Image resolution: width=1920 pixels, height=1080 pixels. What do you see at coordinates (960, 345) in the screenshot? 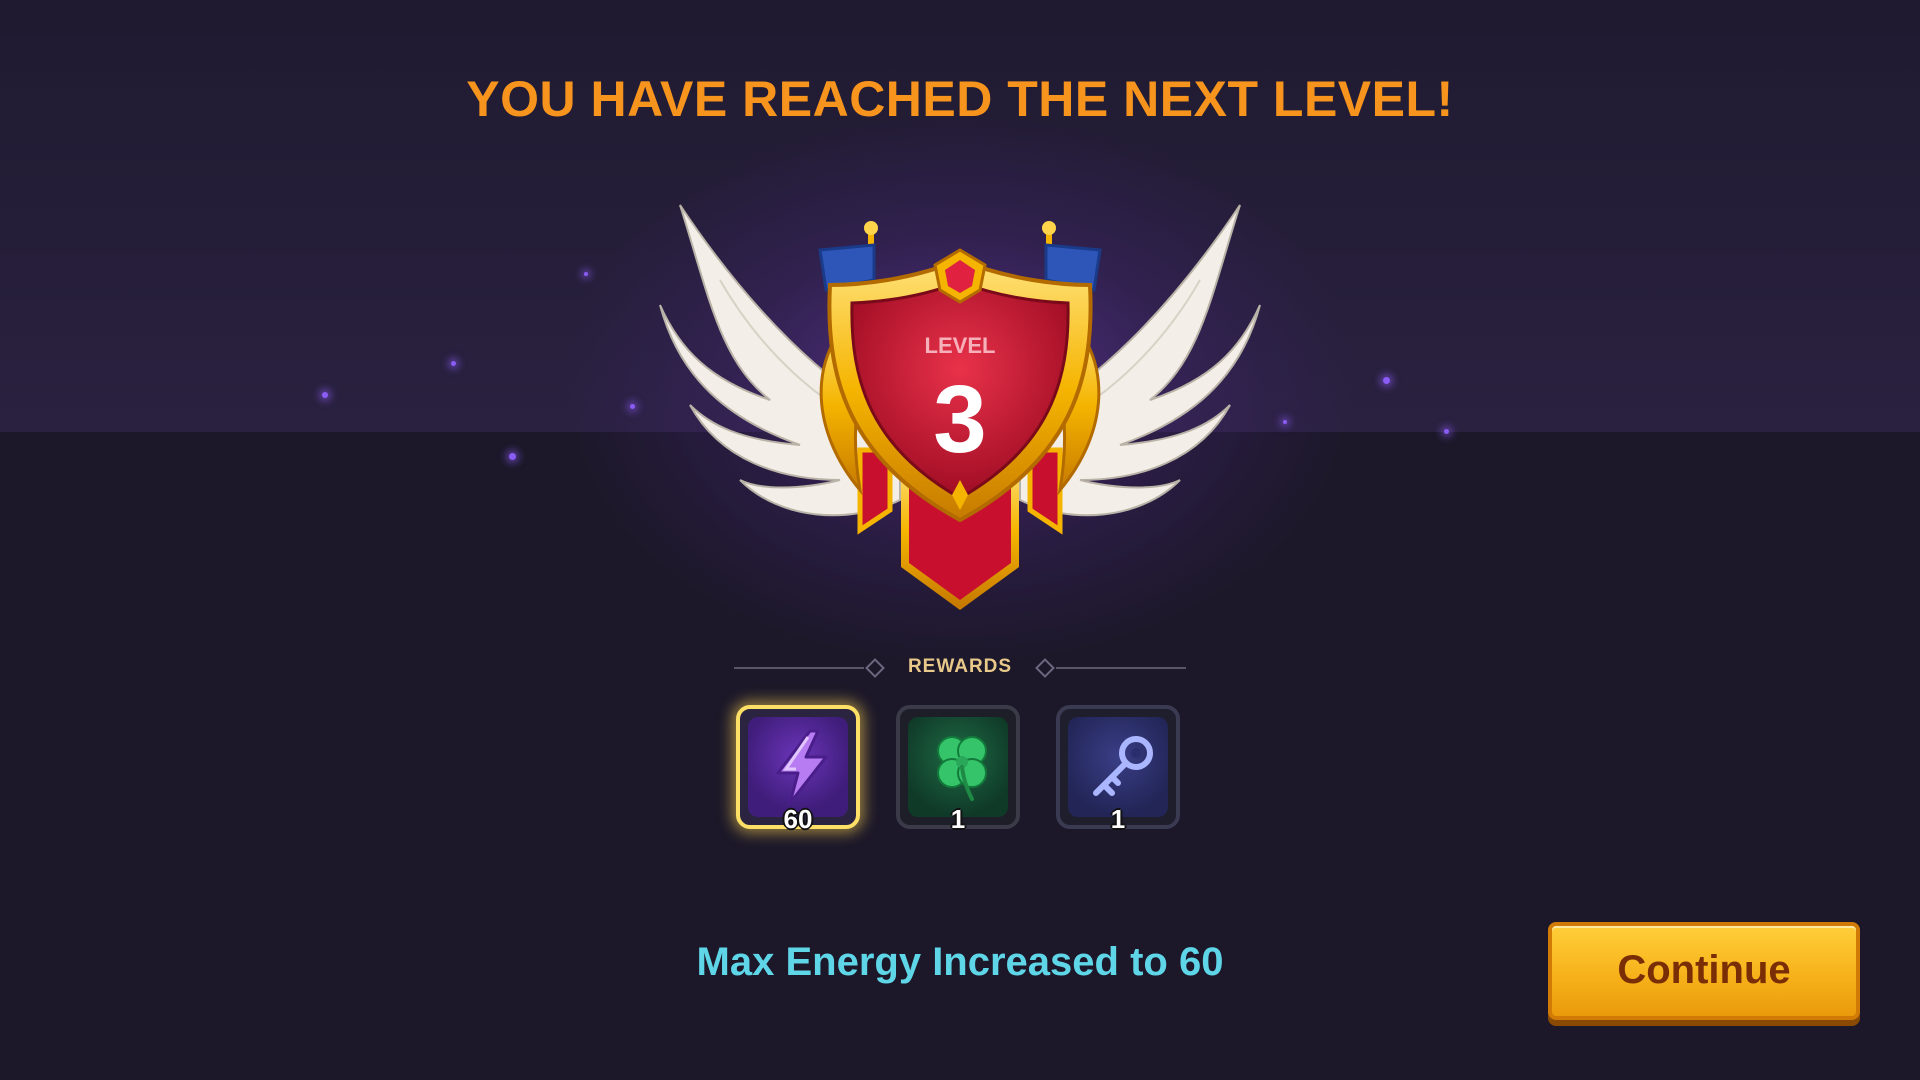
I see `level-label: LEVEL` at bounding box center [960, 345].